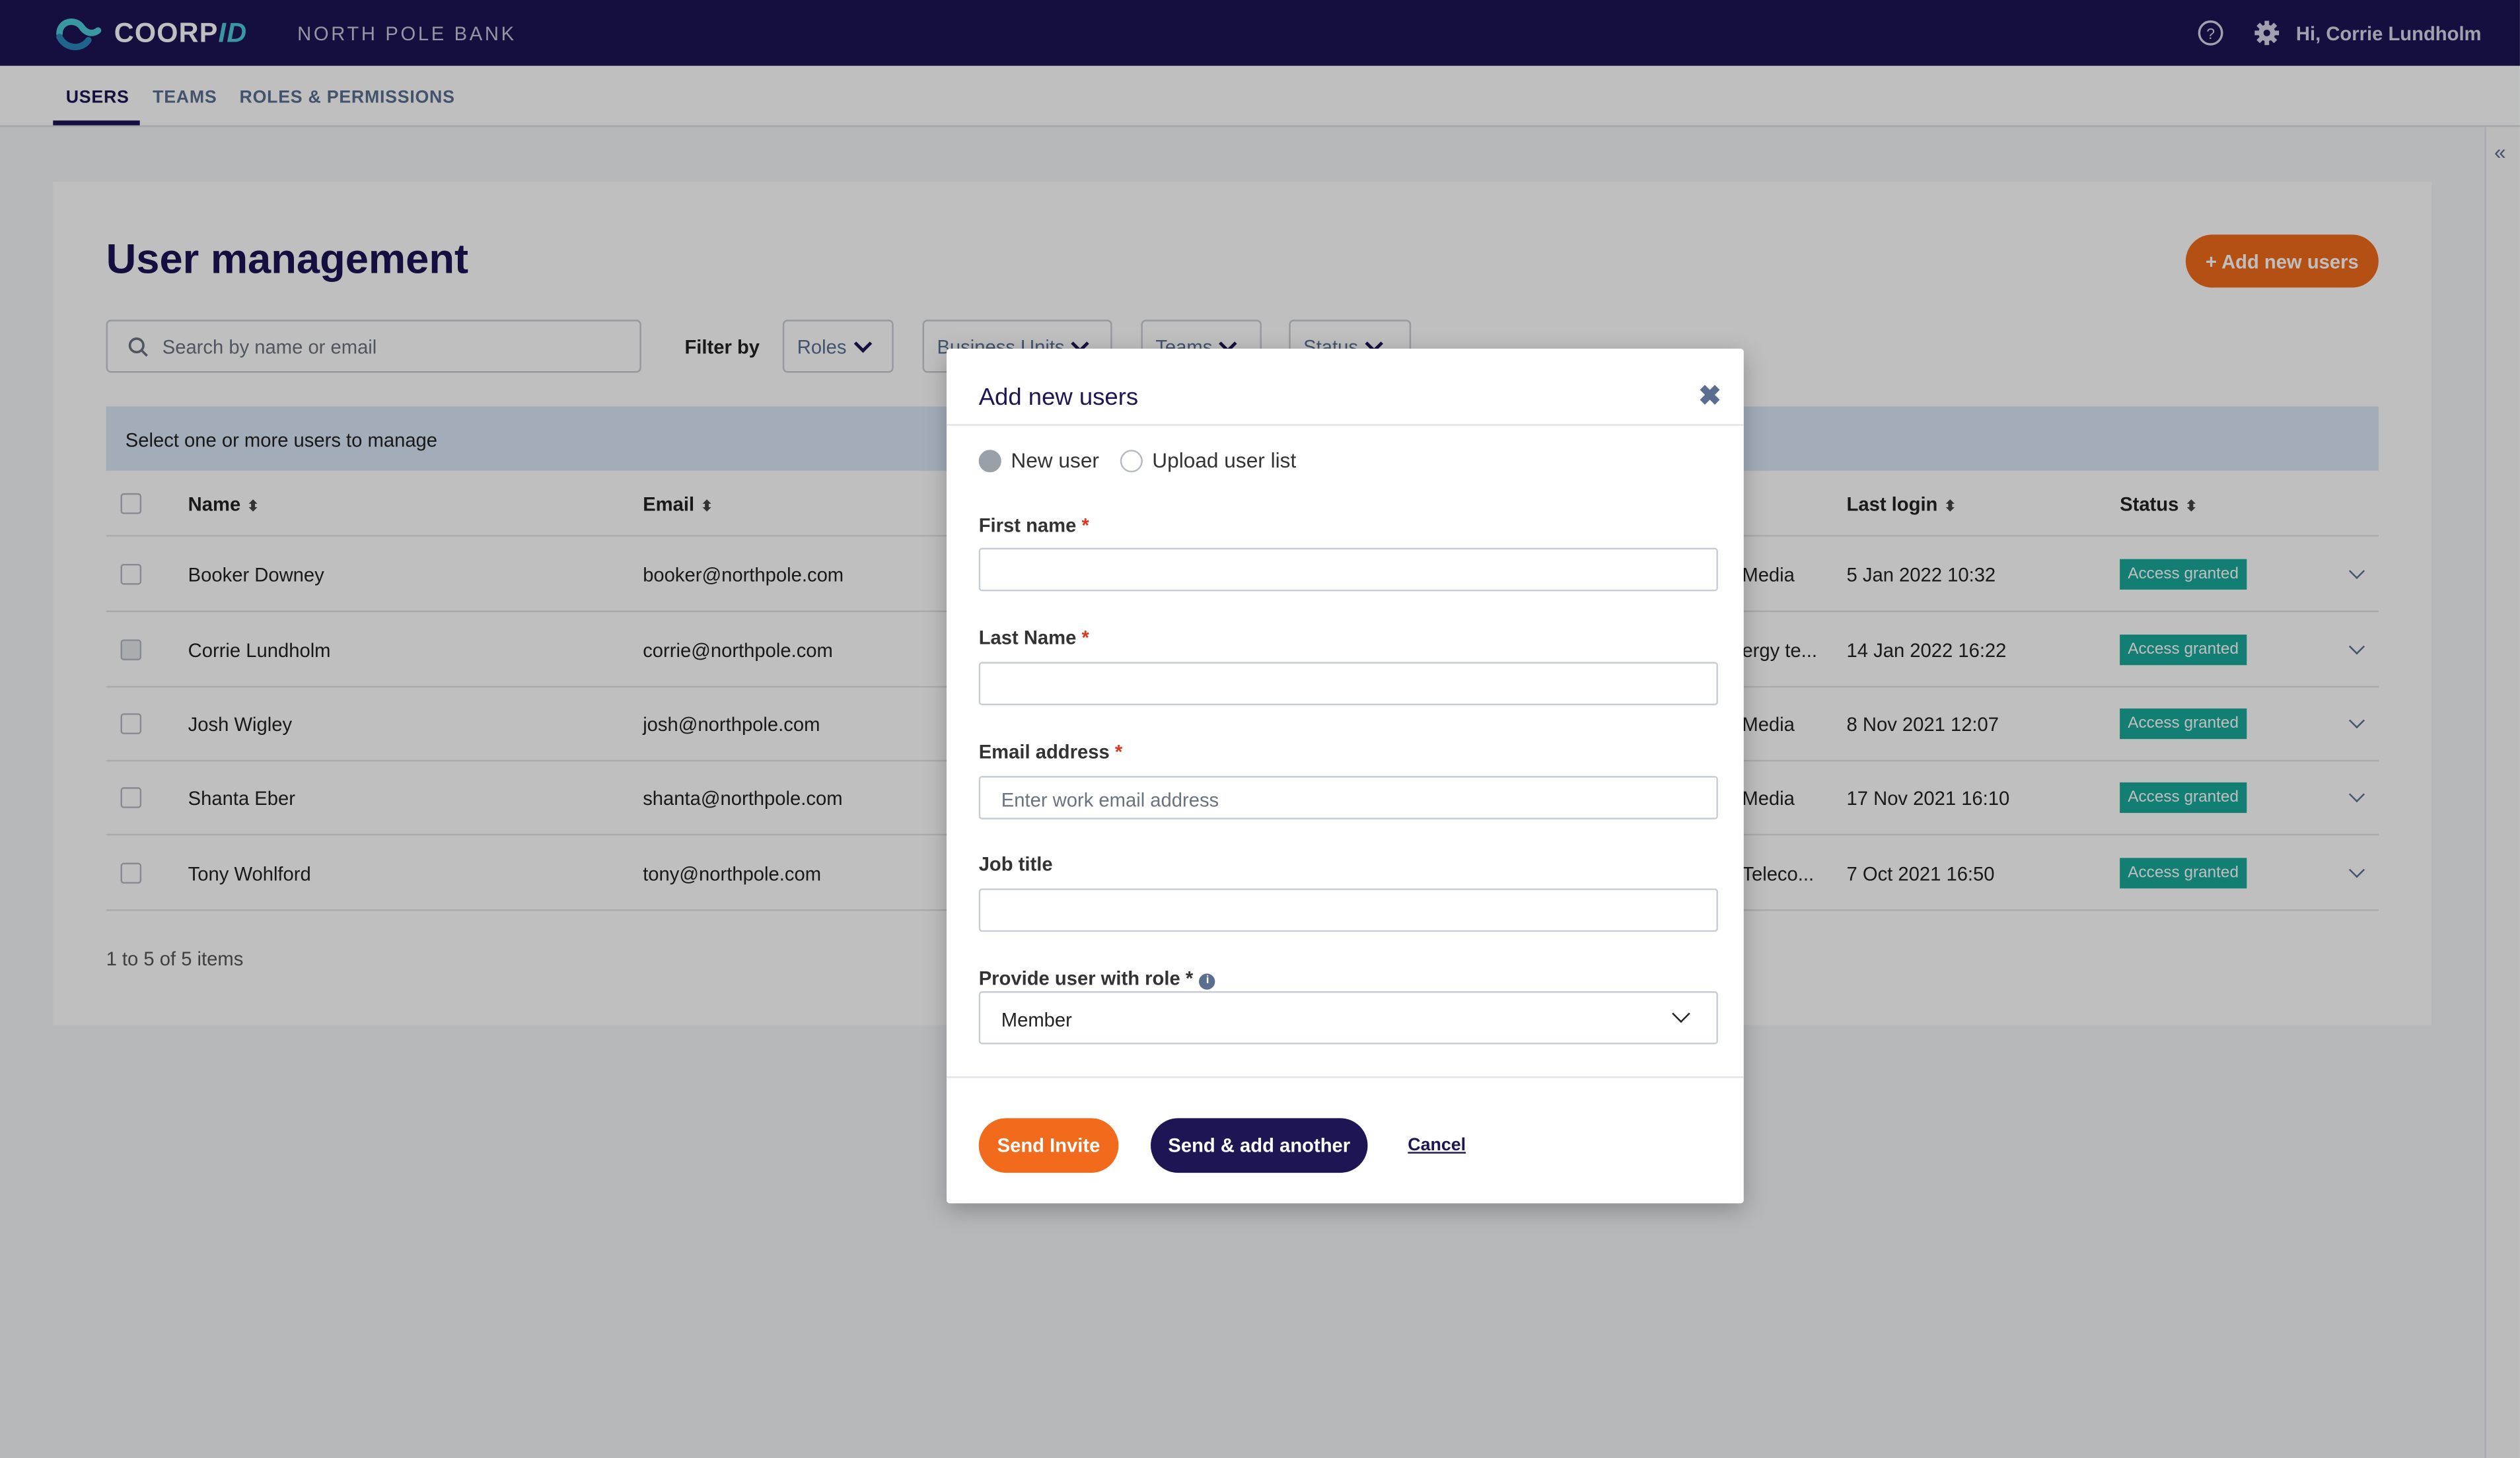 Image resolution: width=2520 pixels, height=1458 pixels. Describe the element at coordinates (1055, 460) in the screenshot. I see `radio-new-user-label: New user` at that location.